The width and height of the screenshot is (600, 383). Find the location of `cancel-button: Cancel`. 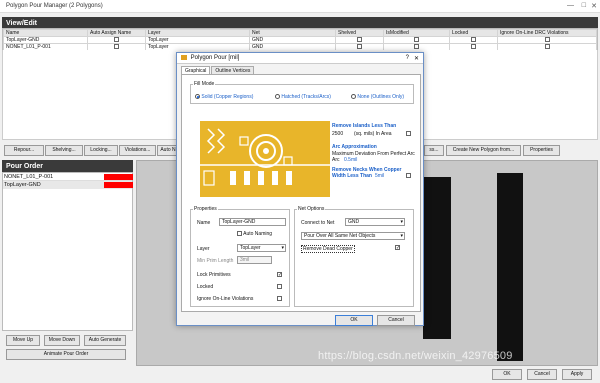

cancel-button: Cancel is located at coordinates (542, 374).